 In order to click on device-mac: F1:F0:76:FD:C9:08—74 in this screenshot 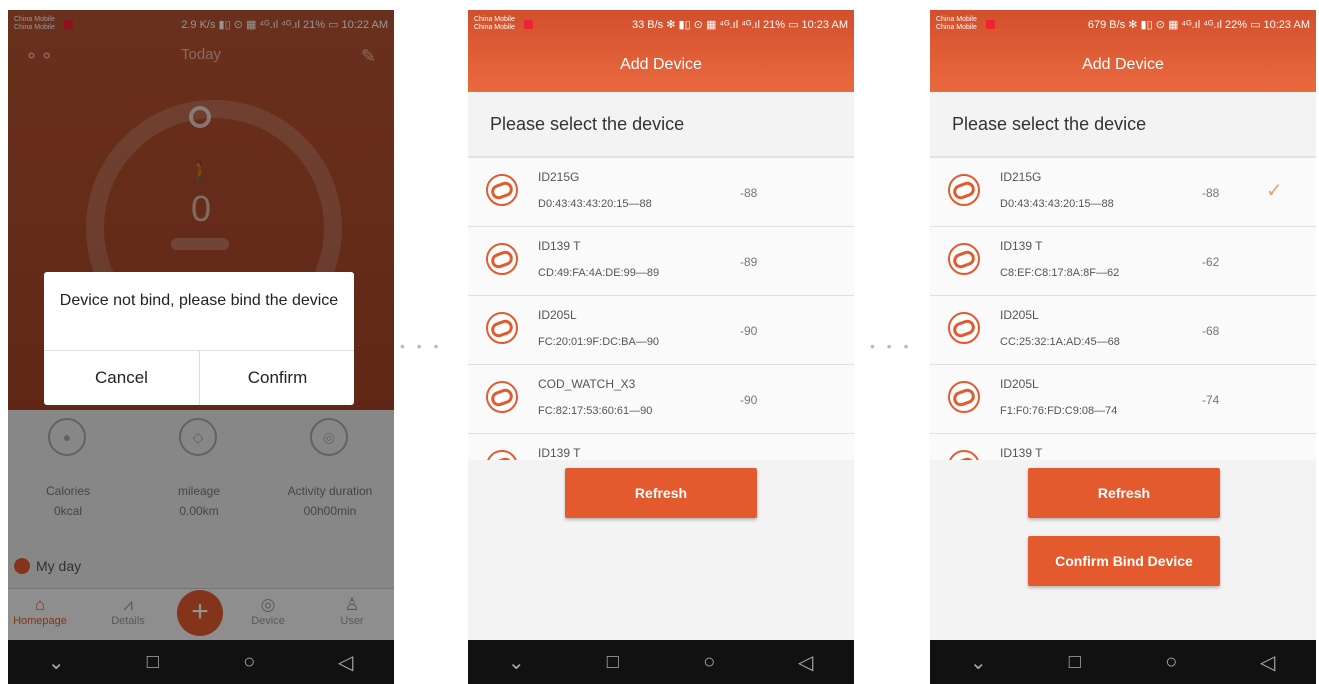, I will do `click(1059, 411)`.